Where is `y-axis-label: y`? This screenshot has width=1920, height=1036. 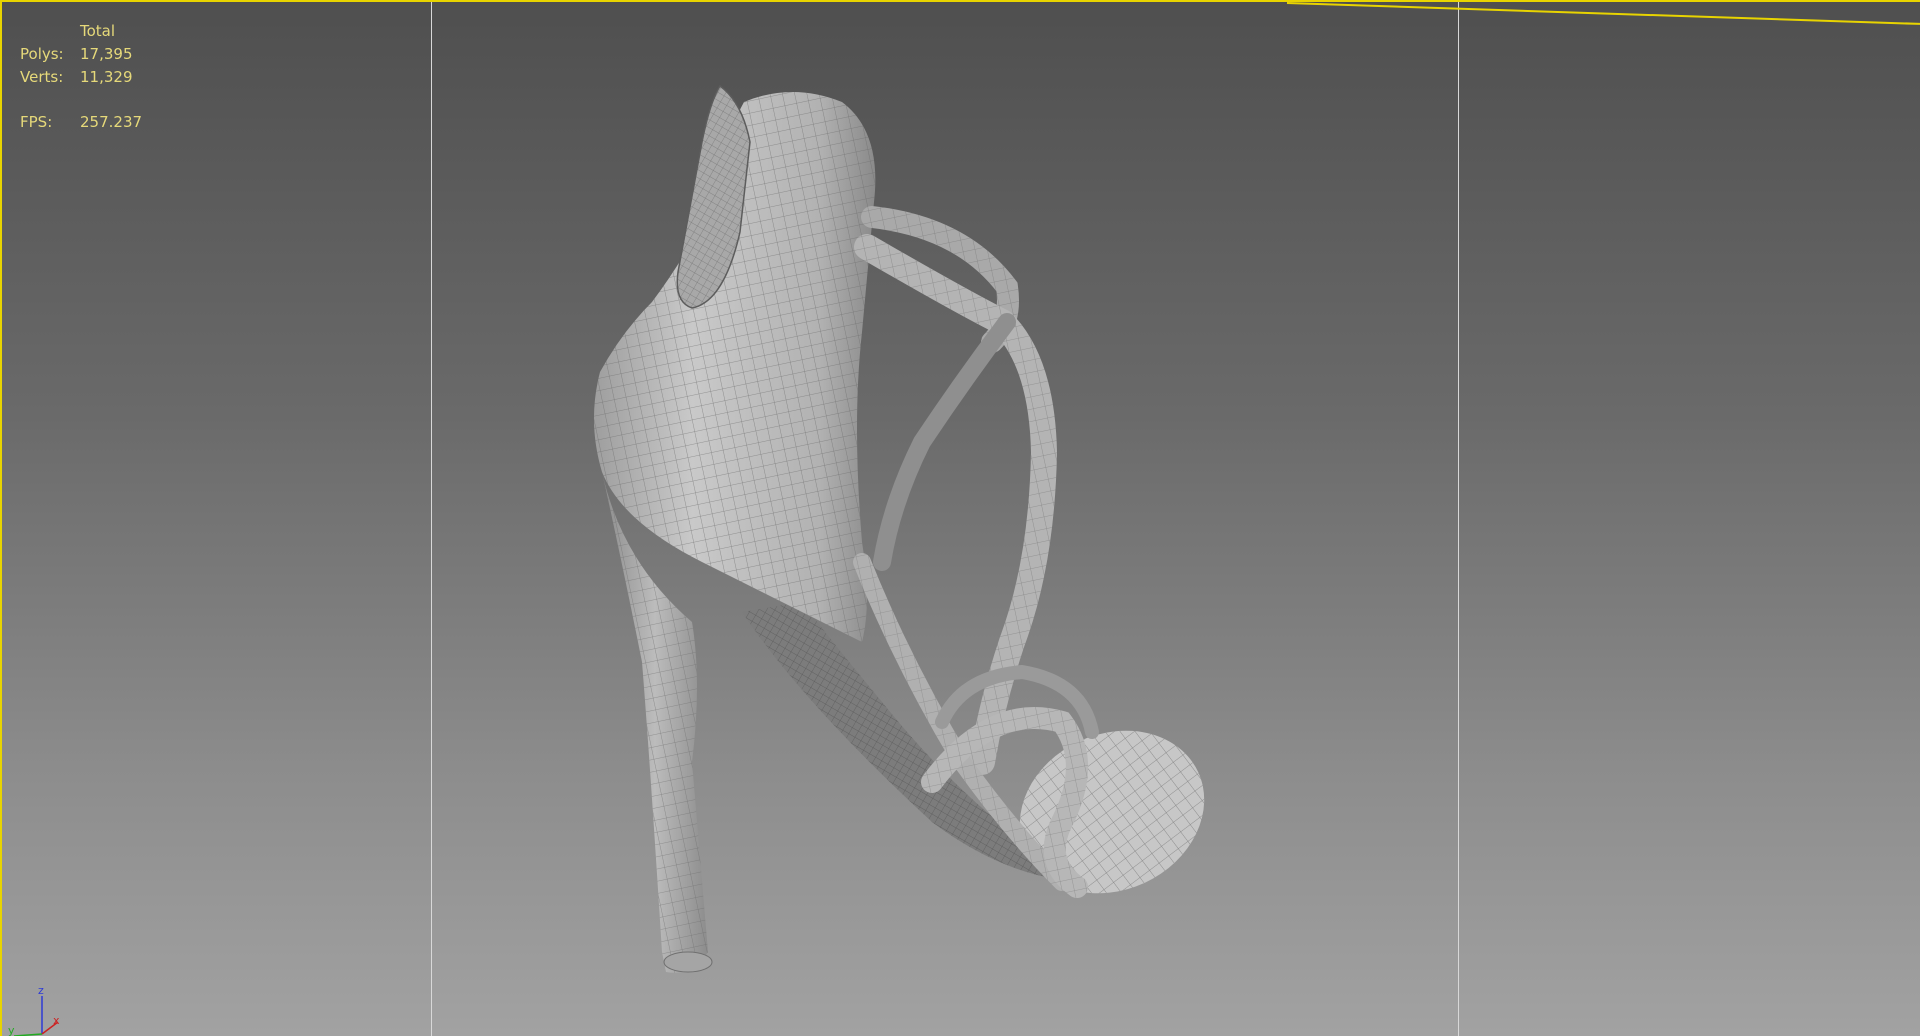 y-axis-label: y is located at coordinates (11, 1030).